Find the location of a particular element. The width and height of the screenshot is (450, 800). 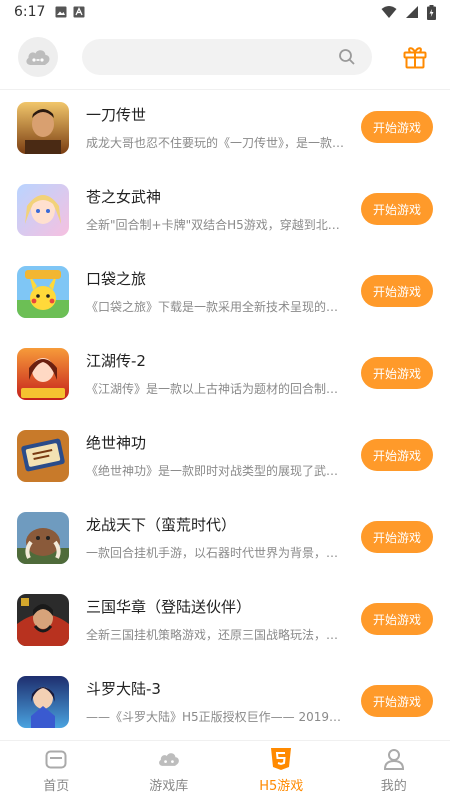

game-list-item: 口袋之旅 《口袋之旅》下载是一款采用全新技术呈现的角色… 开始游戏 is located at coordinates (225, 295).